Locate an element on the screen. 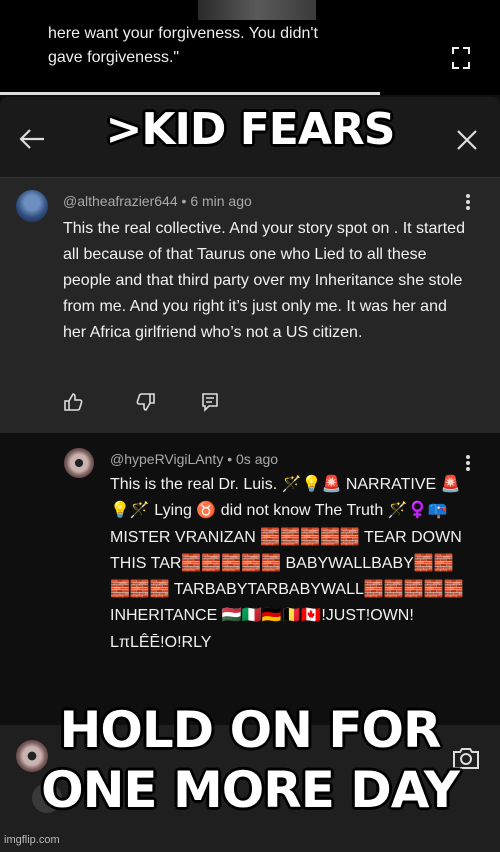 This screenshot has width=500, height=852. comment-author: @altheafrazier644 is located at coordinates (120, 201).